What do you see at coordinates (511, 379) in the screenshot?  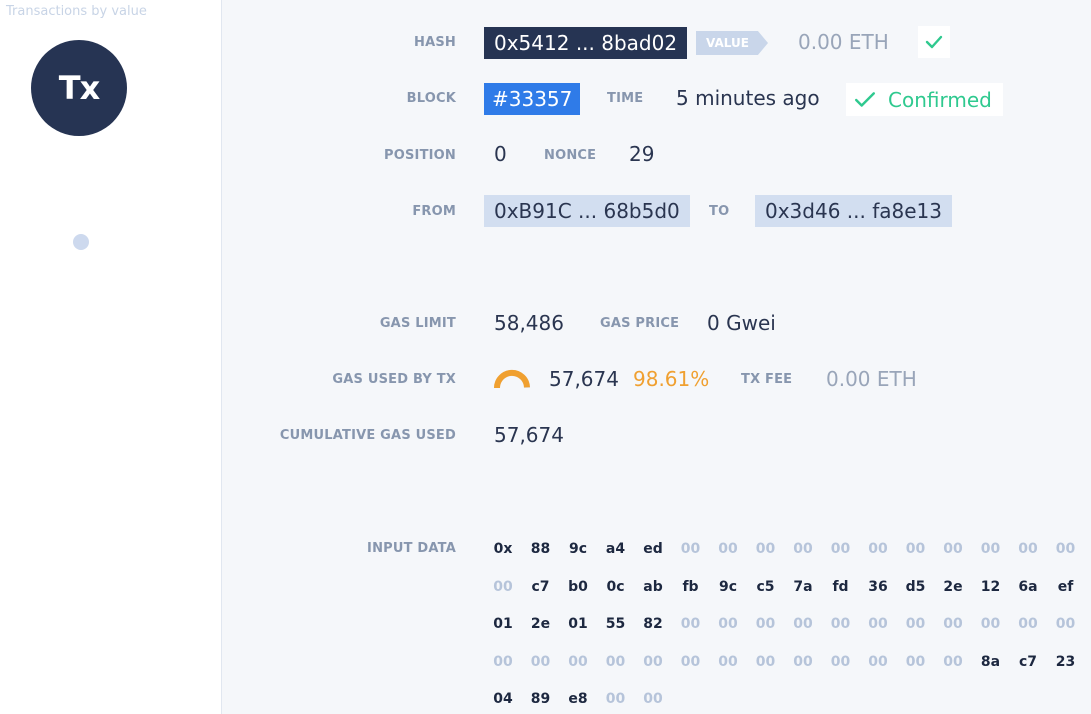 I see `gas-gauge-icon` at bounding box center [511, 379].